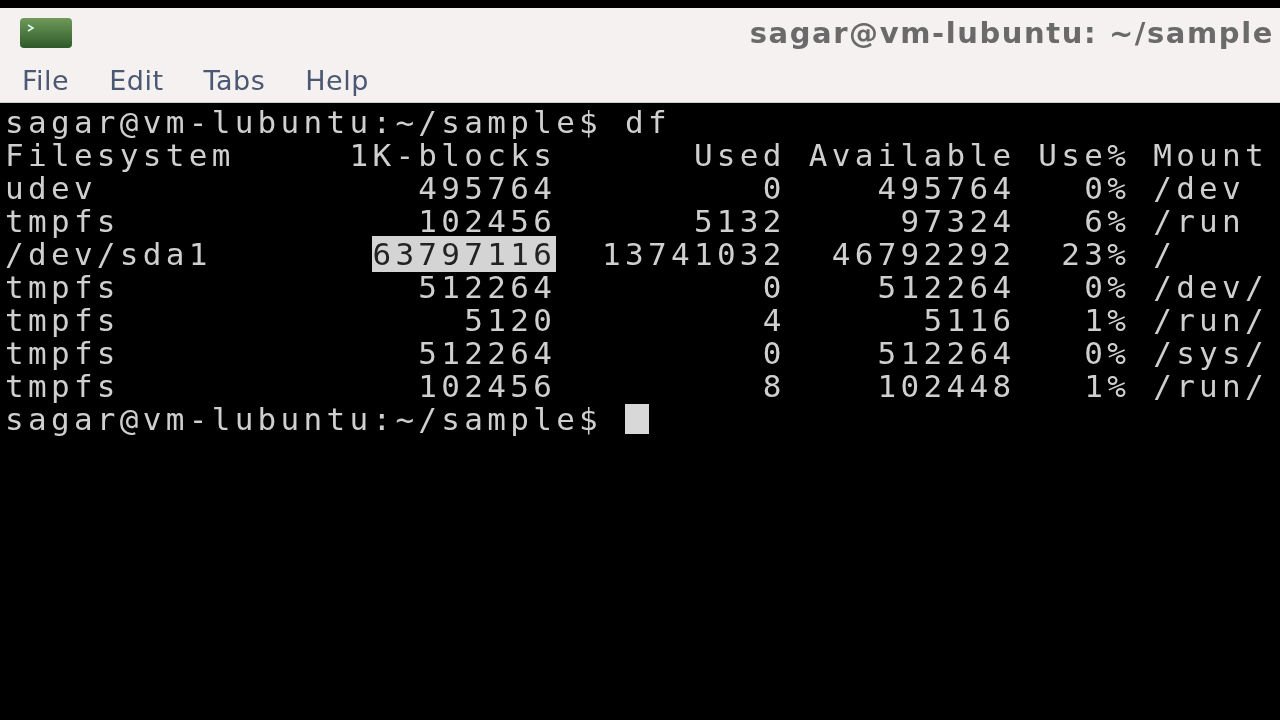  Describe the element at coordinates (338, 121) in the screenshot. I see `terminal-text: sagar@vm-lubuntu:~/sample$ df` at that location.